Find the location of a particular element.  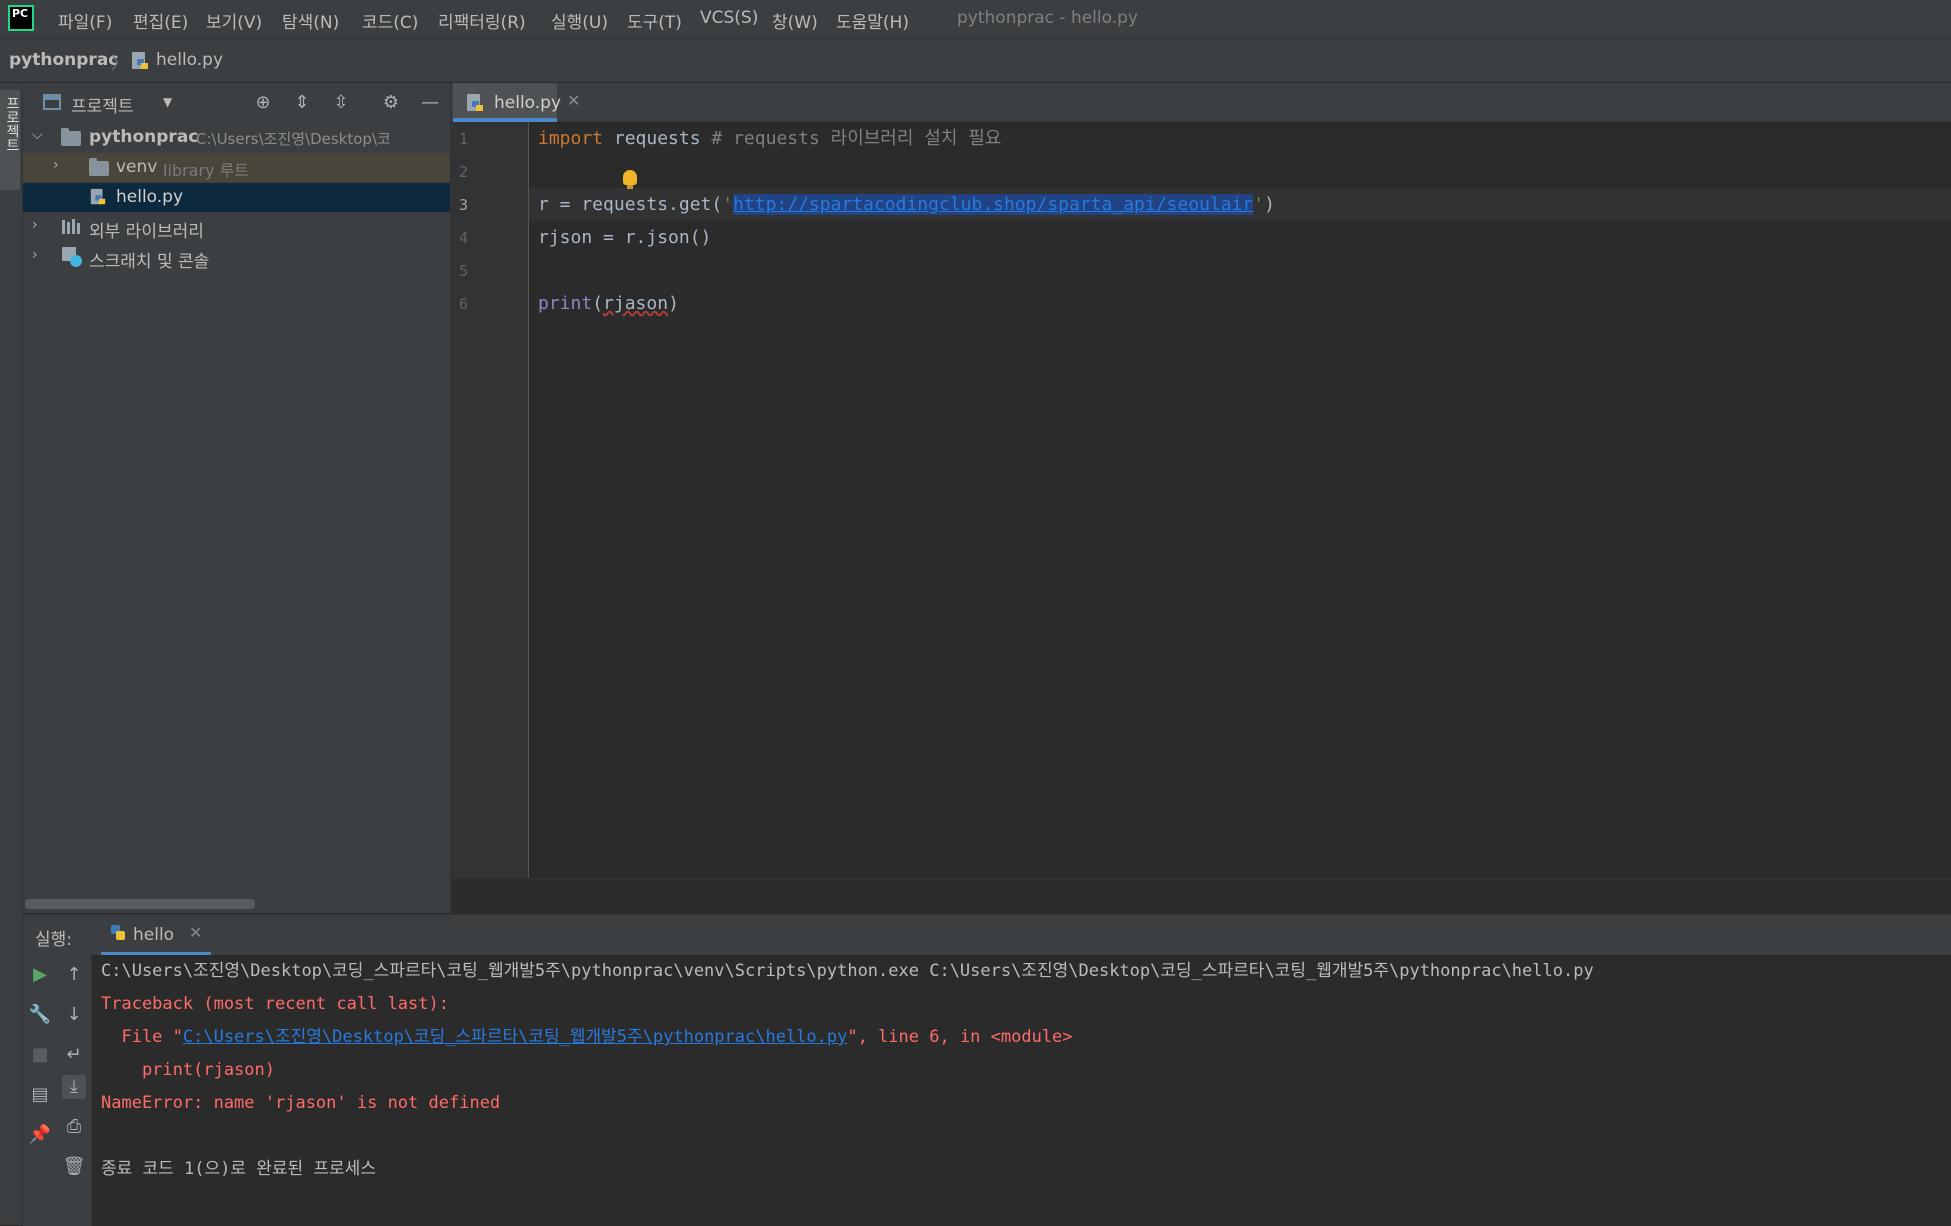

code-comment: # requests 라이브러리 설치 필요 is located at coordinates (856, 138).